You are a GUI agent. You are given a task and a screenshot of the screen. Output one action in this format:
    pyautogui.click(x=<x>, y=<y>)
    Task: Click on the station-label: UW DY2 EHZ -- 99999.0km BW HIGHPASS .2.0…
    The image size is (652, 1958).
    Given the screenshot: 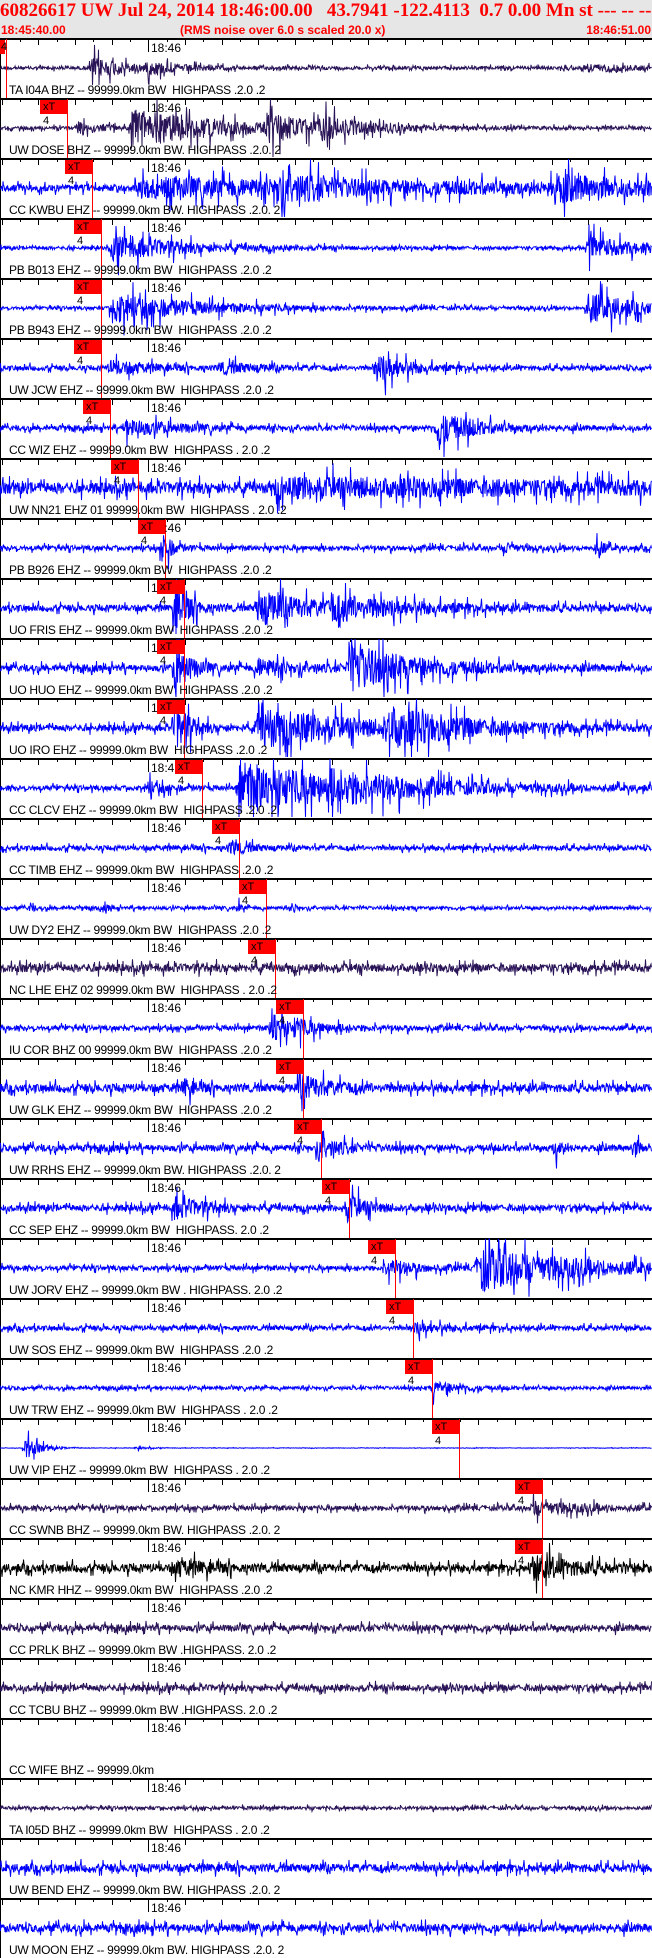 What is the action you would take?
    pyautogui.click(x=140, y=930)
    